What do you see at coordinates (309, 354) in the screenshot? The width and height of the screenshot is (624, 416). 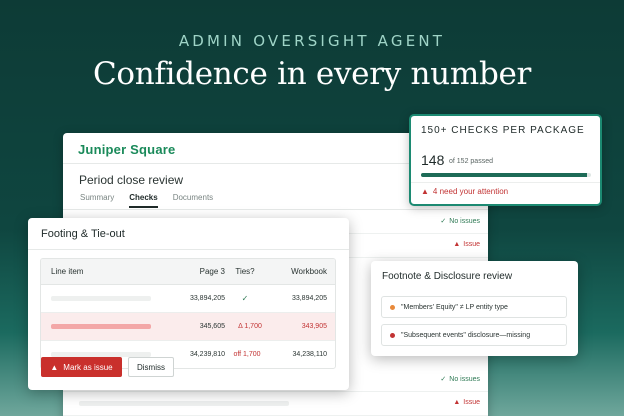 I see `workbook-value: 34,238,110` at bounding box center [309, 354].